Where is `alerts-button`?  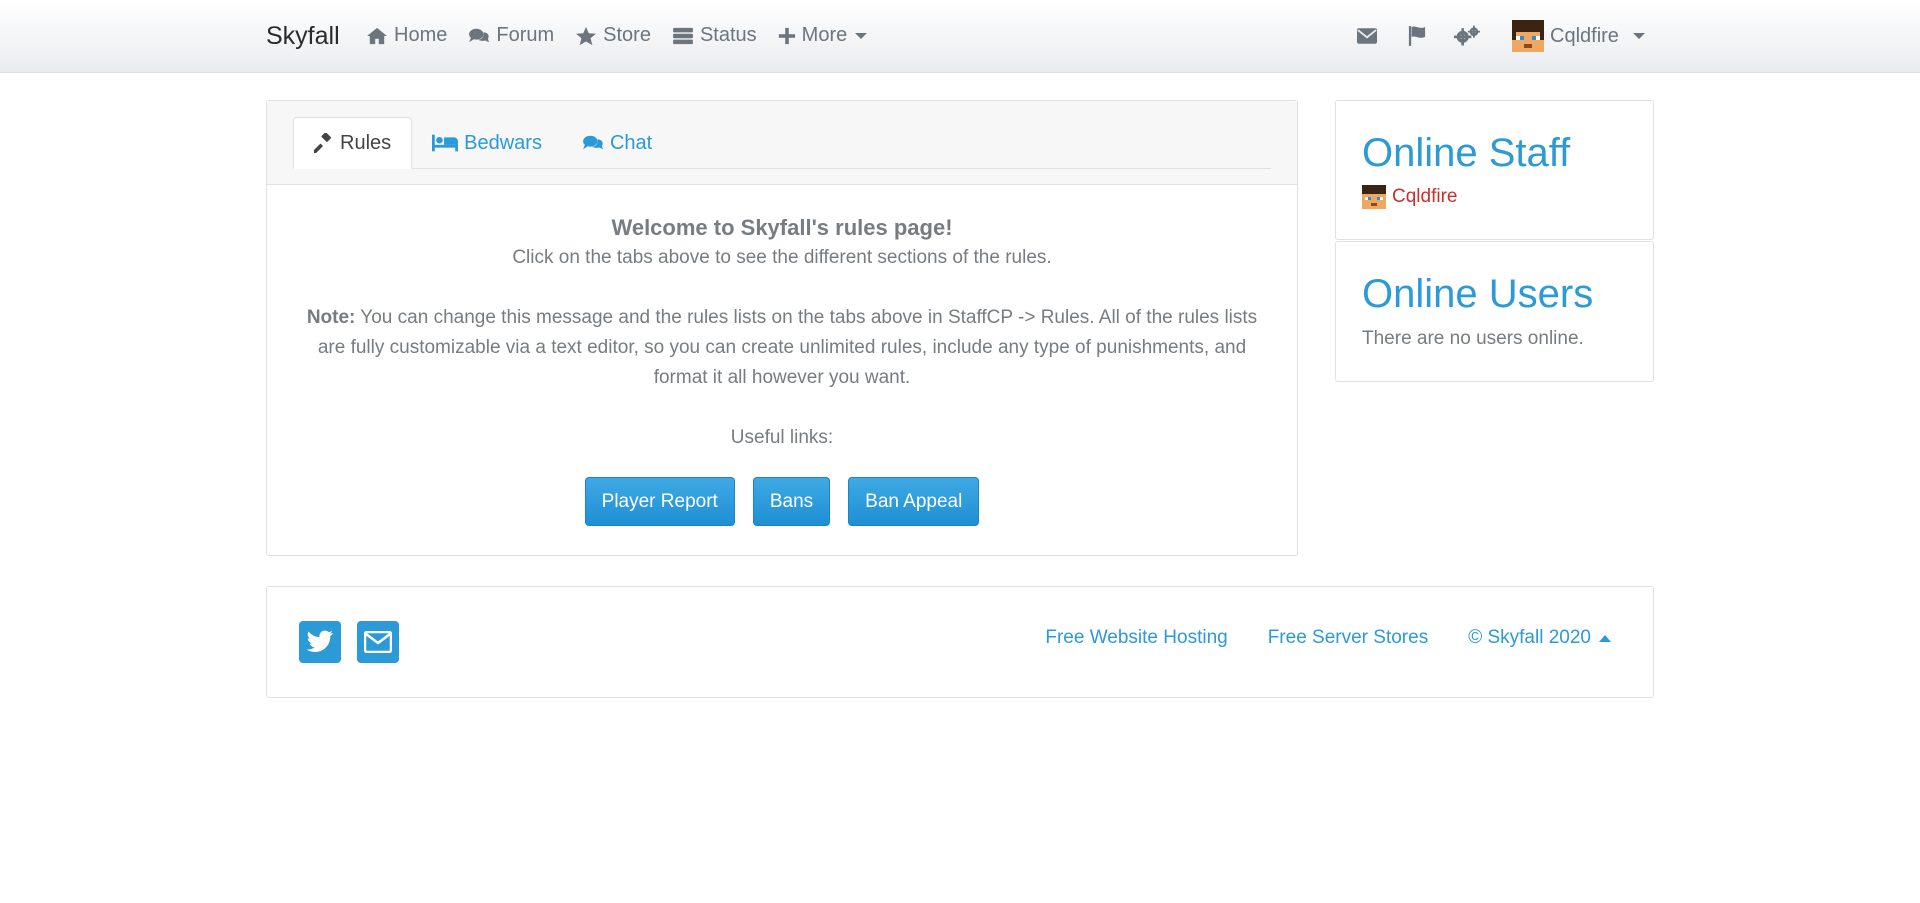
alerts-button is located at coordinates (1417, 36).